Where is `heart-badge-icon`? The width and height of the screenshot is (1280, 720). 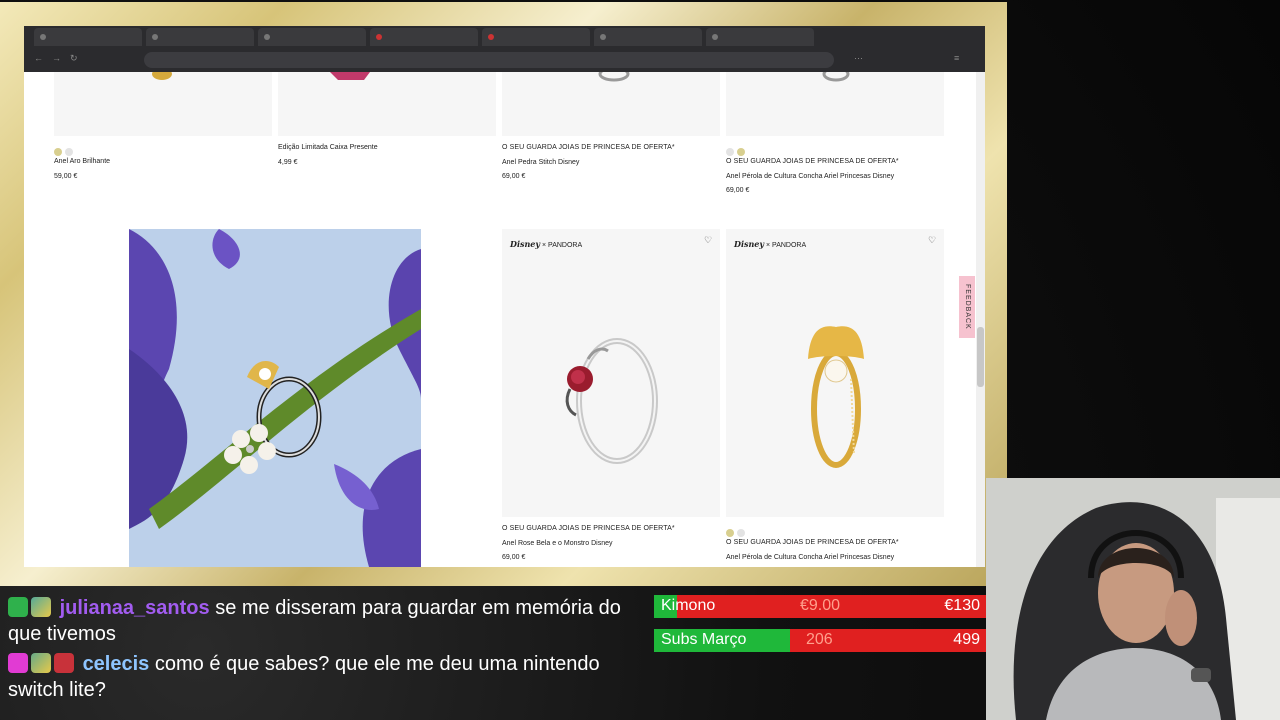
heart-badge-icon is located at coordinates (18, 663).